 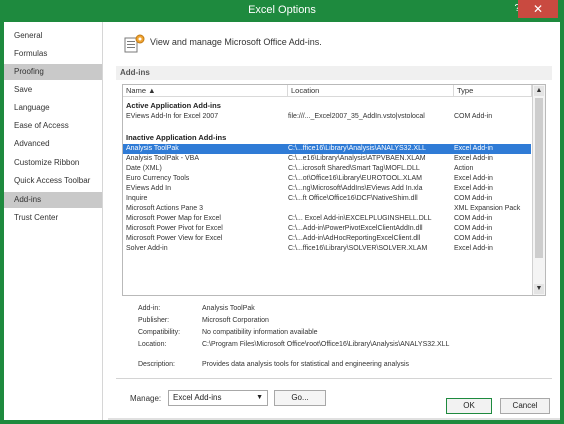 I want to click on close-button: ✕, so click(x=538, y=9).